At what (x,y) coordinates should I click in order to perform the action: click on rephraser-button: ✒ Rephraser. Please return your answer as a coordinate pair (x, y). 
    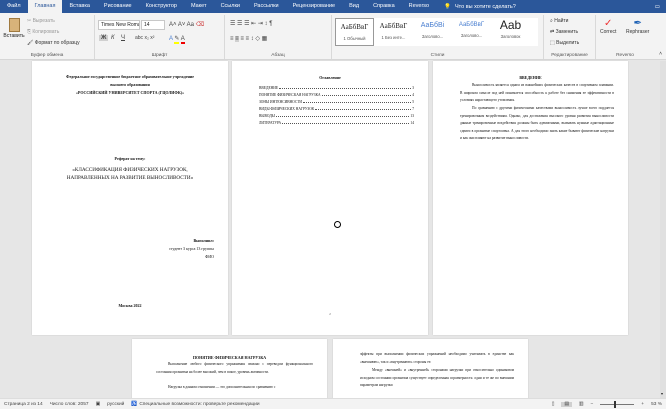
    Looking at the image, I should click on (637, 26).